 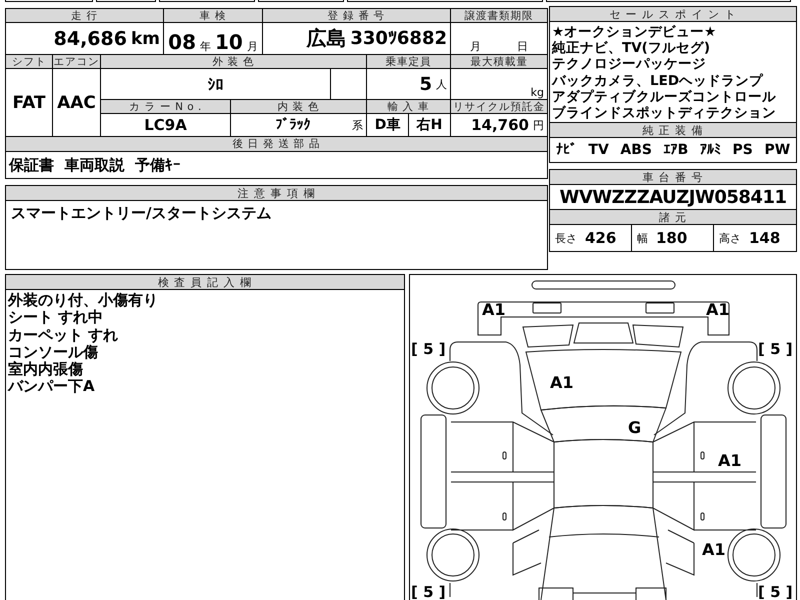 What do you see at coordinates (205, 46) in the screenshot?
I see `year-unit: 年` at bounding box center [205, 46].